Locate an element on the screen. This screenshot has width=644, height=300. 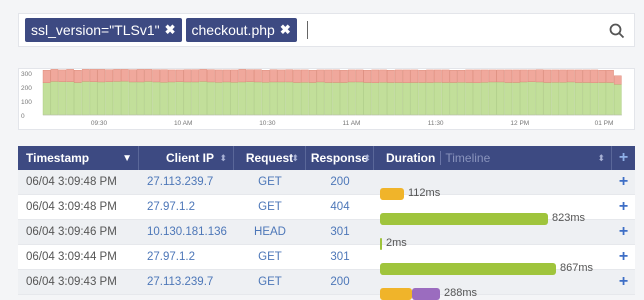
duration-label: 2ms is located at coordinates (396, 243).